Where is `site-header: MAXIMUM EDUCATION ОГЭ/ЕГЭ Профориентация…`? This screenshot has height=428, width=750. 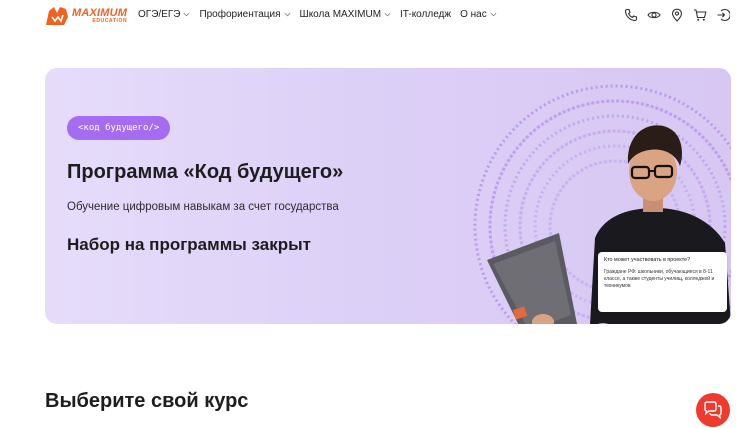 site-header: MAXIMUM EDUCATION ОГЭ/ЕГЭ Профориентация… is located at coordinates (375, 17).